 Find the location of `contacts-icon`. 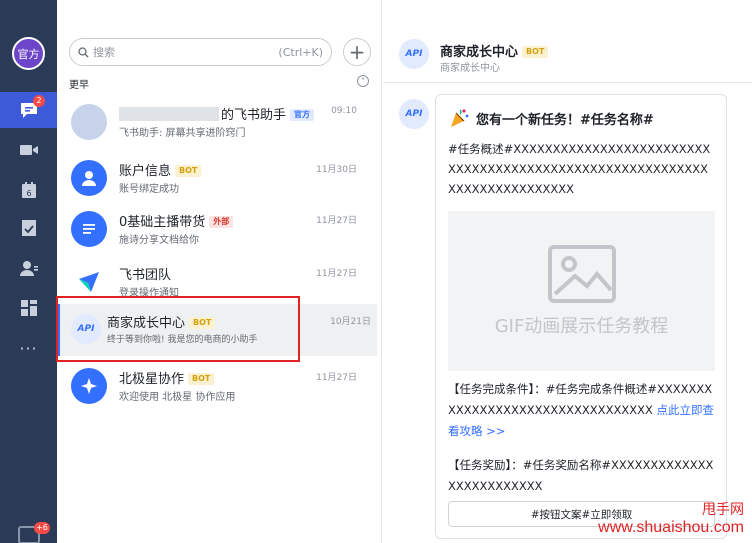

contacts-icon is located at coordinates (28, 268).